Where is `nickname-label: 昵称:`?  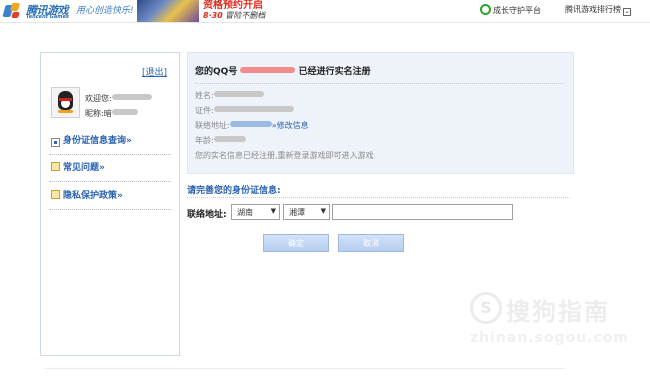 nickname-label: 昵称: is located at coordinates (94, 113).